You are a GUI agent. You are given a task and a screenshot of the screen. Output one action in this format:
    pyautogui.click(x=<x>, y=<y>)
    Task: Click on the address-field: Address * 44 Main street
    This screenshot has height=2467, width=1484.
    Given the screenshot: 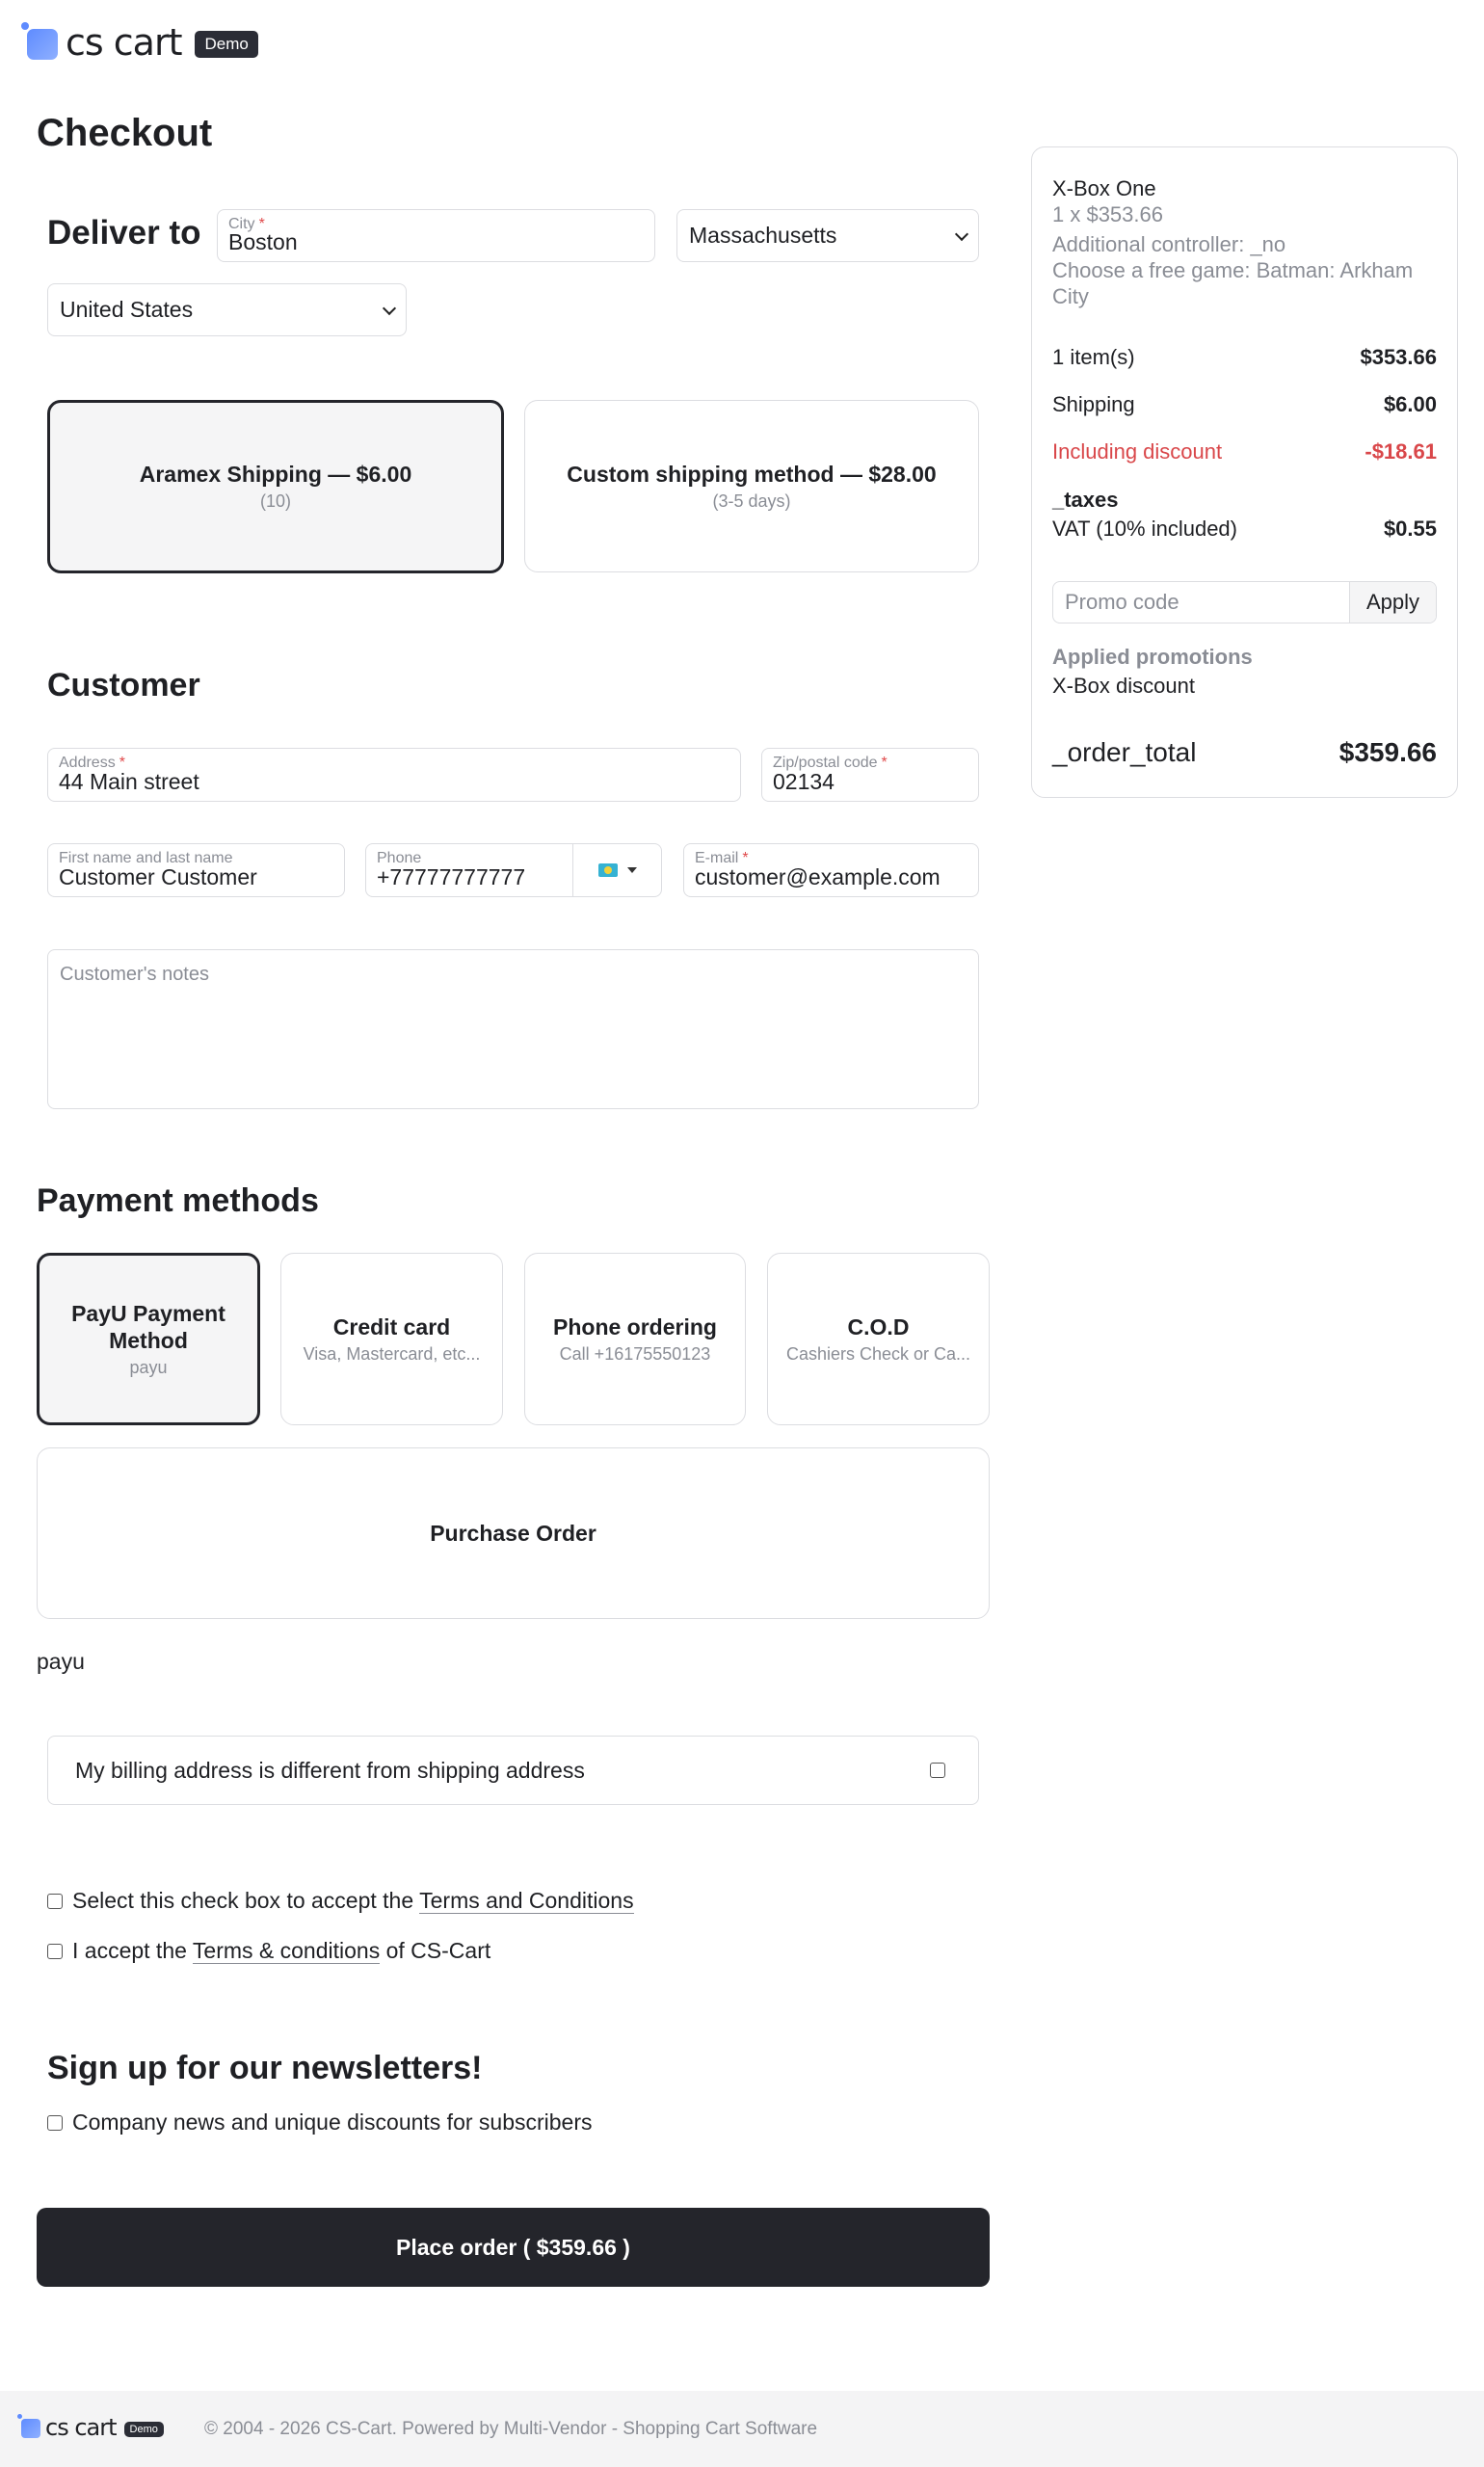 What is the action you would take?
    pyautogui.click(x=394, y=775)
    